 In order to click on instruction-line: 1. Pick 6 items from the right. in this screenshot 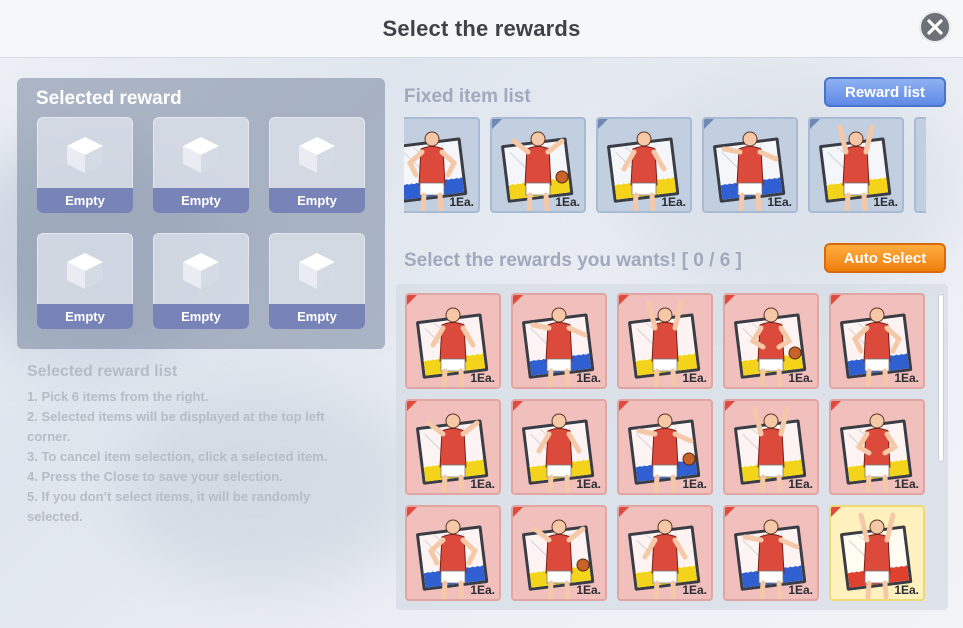, I will do `click(118, 396)`.